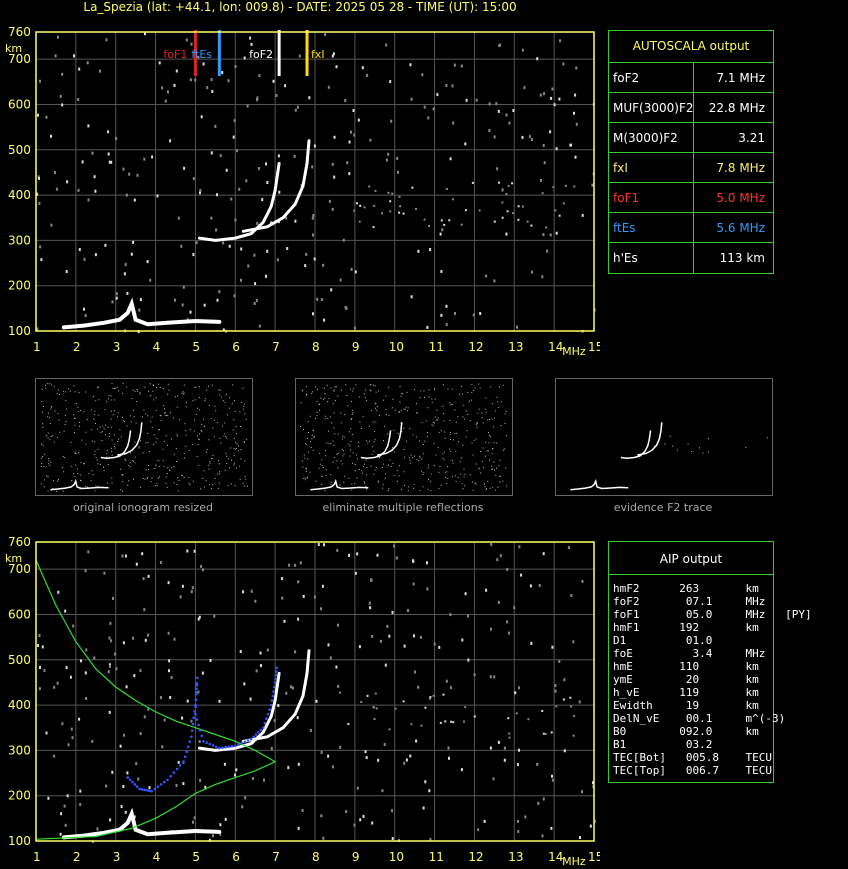  What do you see at coordinates (239, 711) in the screenshot?
I see `trace-copy` at bounding box center [239, 711].